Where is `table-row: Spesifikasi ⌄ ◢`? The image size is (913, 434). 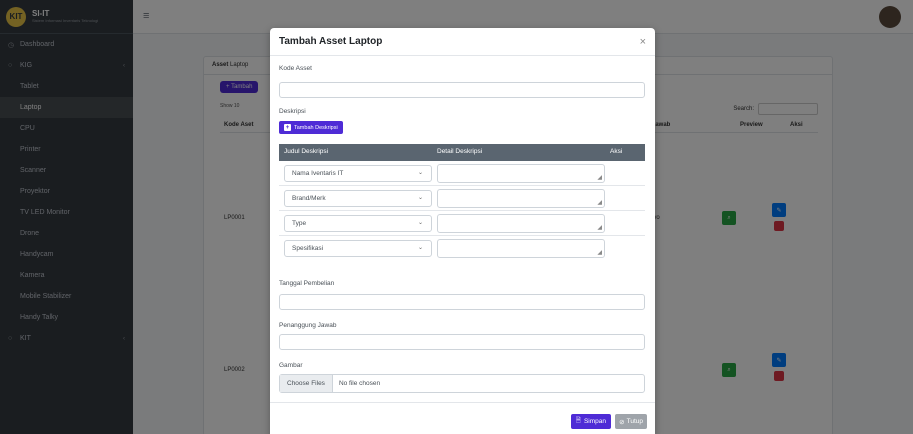
table-row: Spesifikasi ⌄ ◢ is located at coordinates (462, 248).